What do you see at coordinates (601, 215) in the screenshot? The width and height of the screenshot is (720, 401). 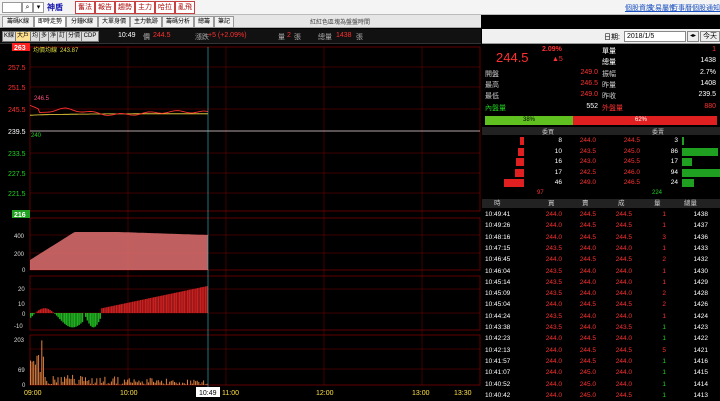 I see `tick-row: 10:49:41 244.0 244.5 244.5 1 1438` at bounding box center [601, 215].